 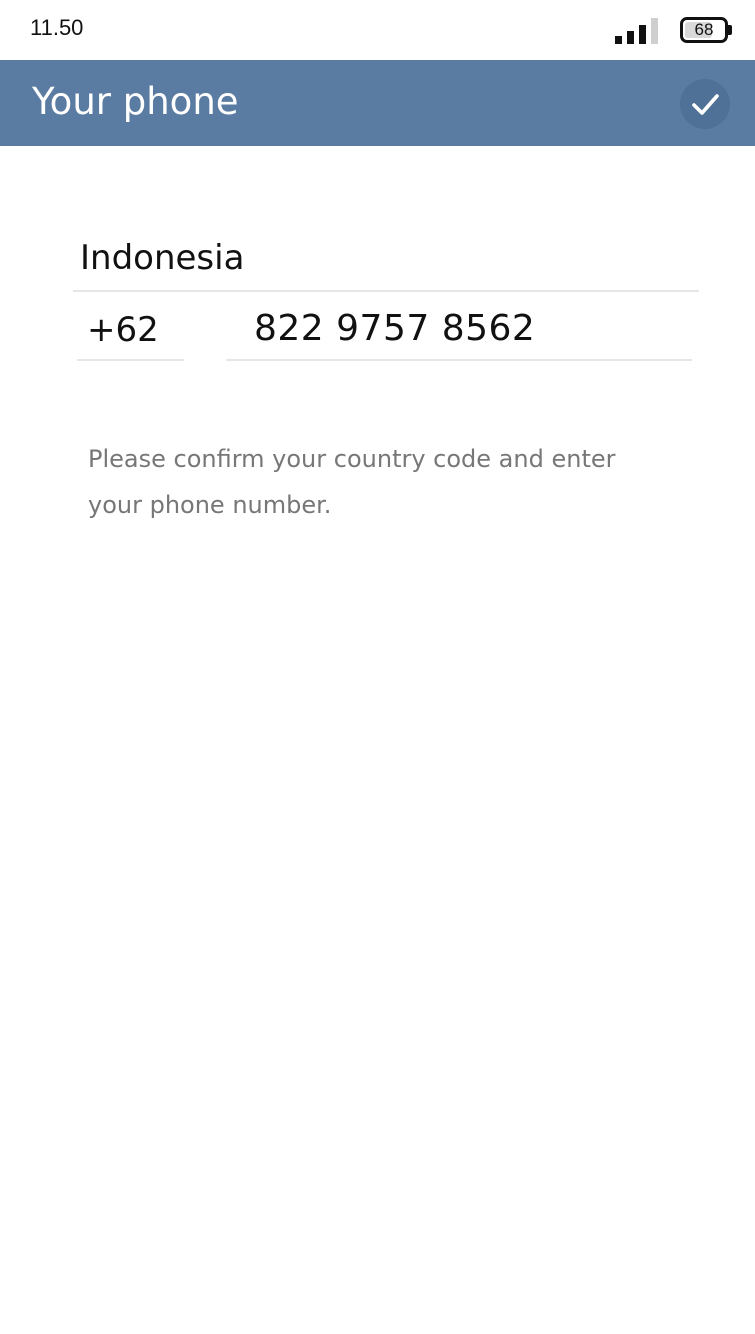 What do you see at coordinates (638, 30) in the screenshot?
I see `signal-strength-icon` at bounding box center [638, 30].